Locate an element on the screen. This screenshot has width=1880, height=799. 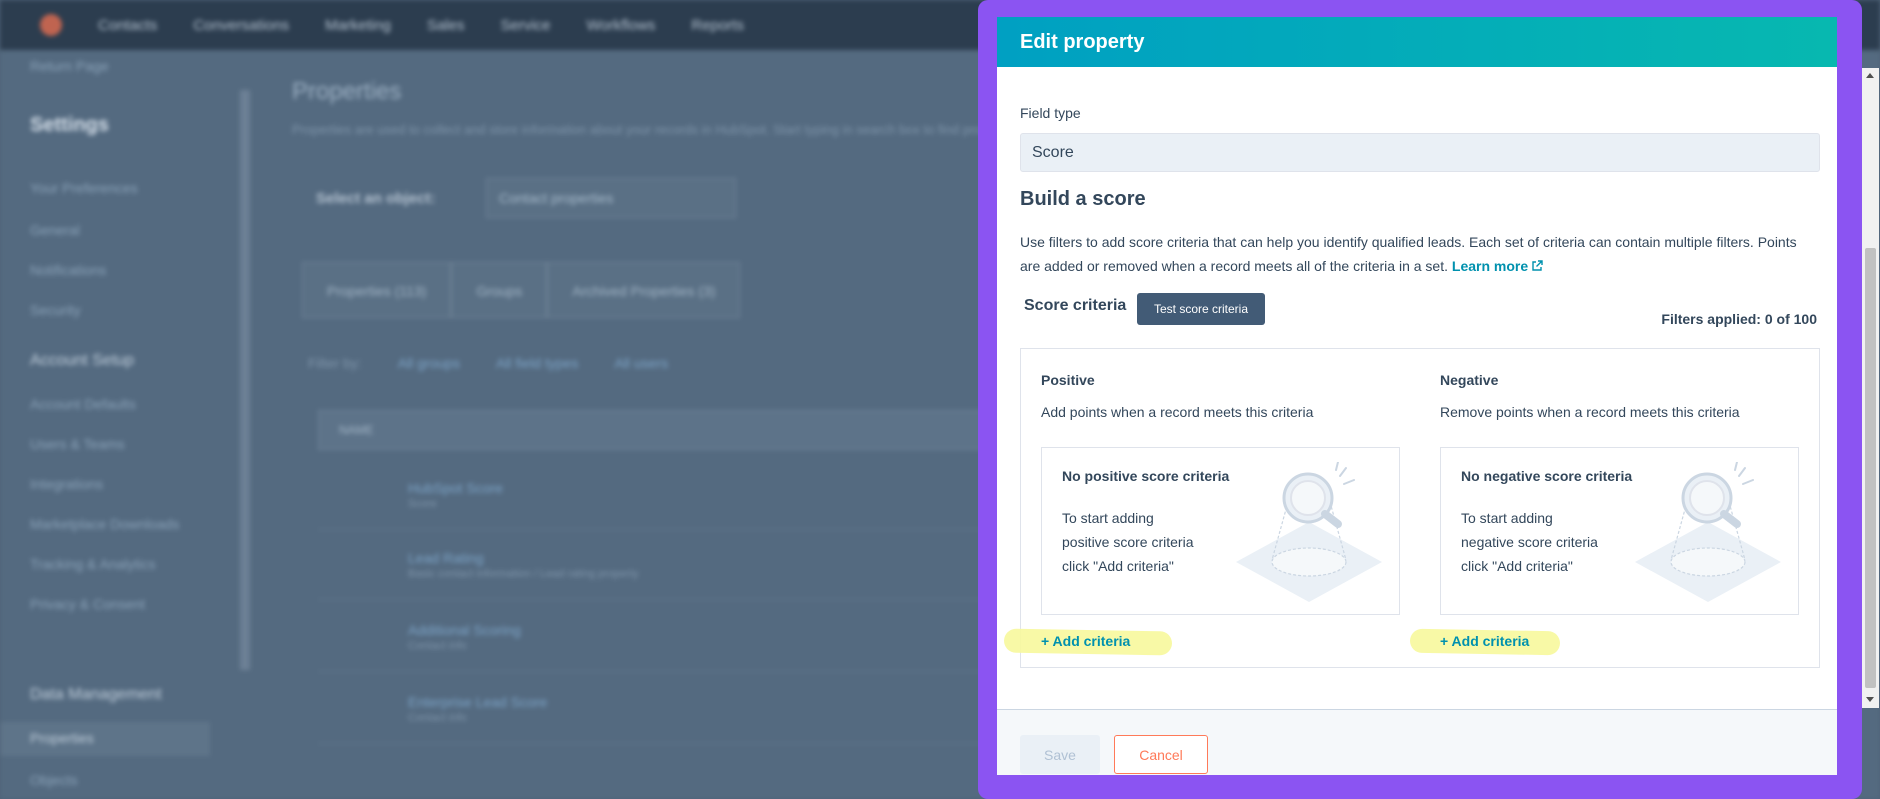
property-link: HubSpot Score is located at coordinates (455, 488).